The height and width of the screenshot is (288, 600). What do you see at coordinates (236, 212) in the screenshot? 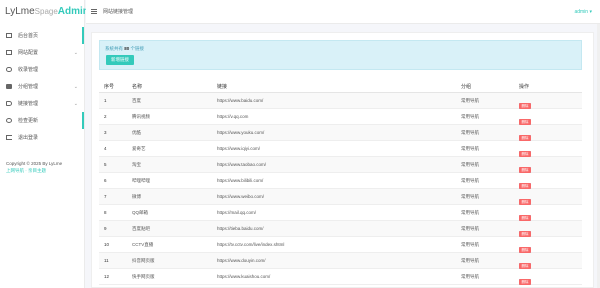
I see `row-url: https://mail.qq.com/` at bounding box center [236, 212].